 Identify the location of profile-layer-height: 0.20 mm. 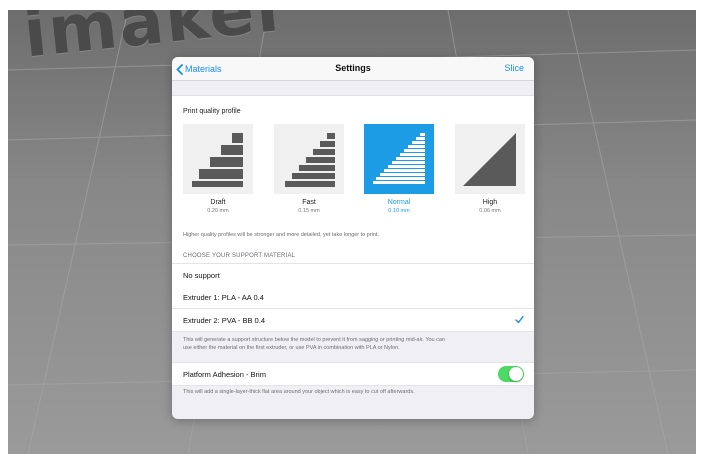
(218, 211).